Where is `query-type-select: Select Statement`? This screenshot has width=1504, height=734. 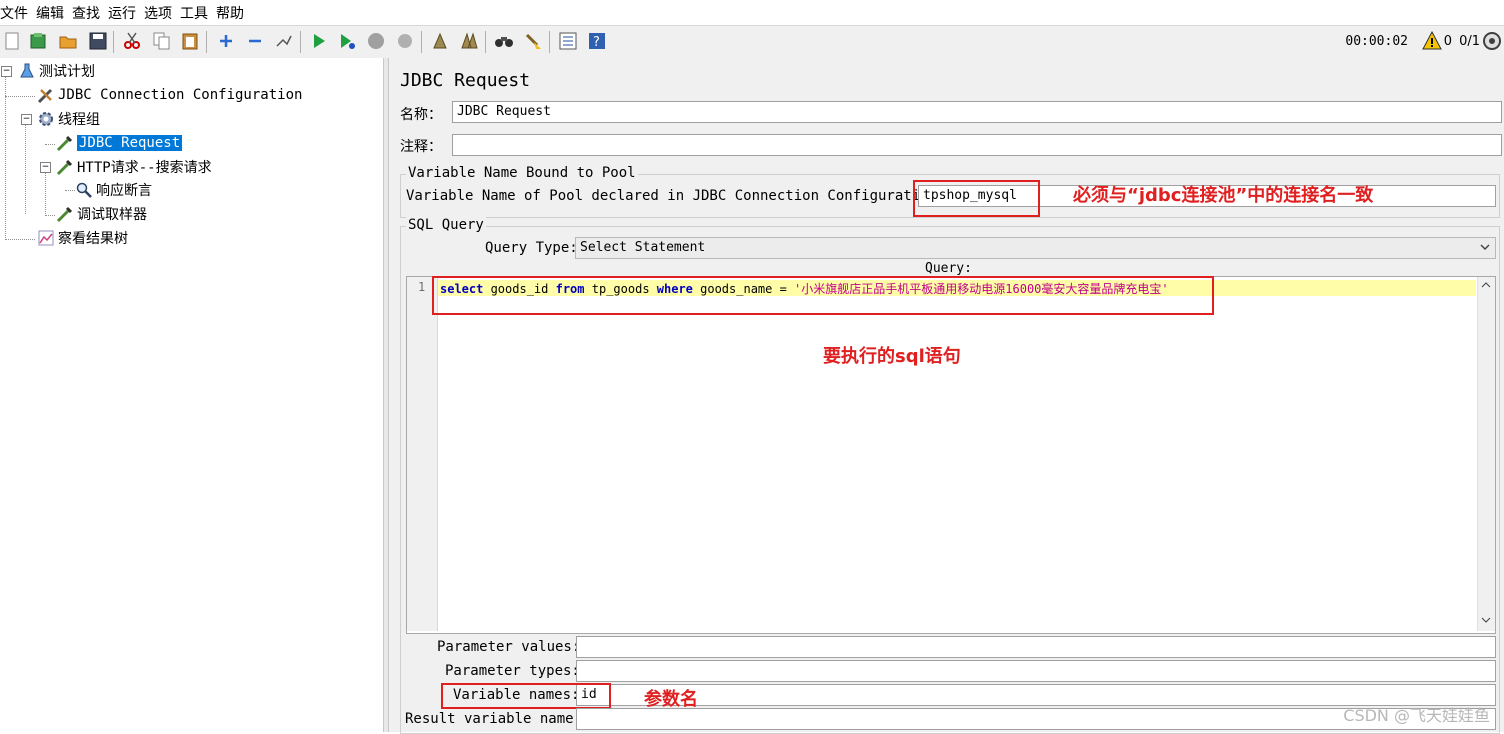
query-type-select: Select Statement is located at coordinates (1035, 248).